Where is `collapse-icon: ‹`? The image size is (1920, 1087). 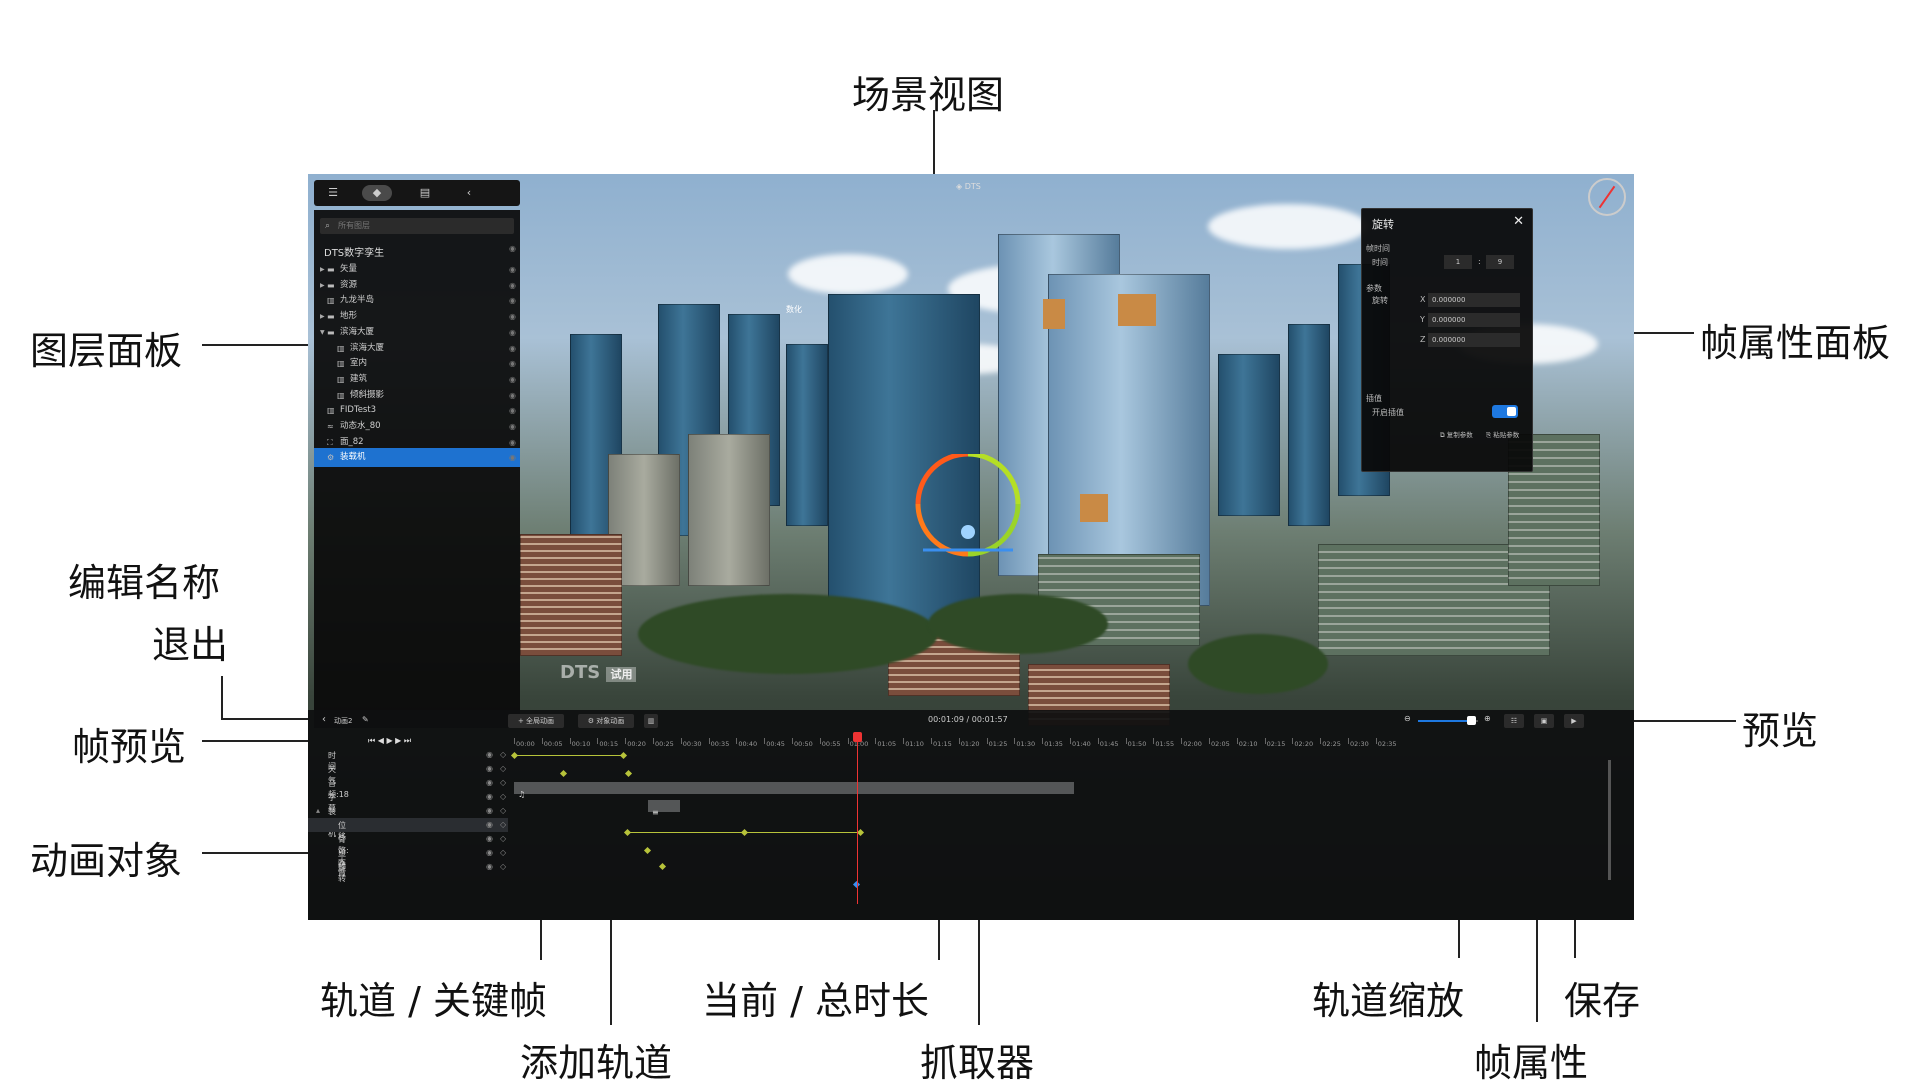
collapse-icon: ‹ is located at coordinates (469, 193).